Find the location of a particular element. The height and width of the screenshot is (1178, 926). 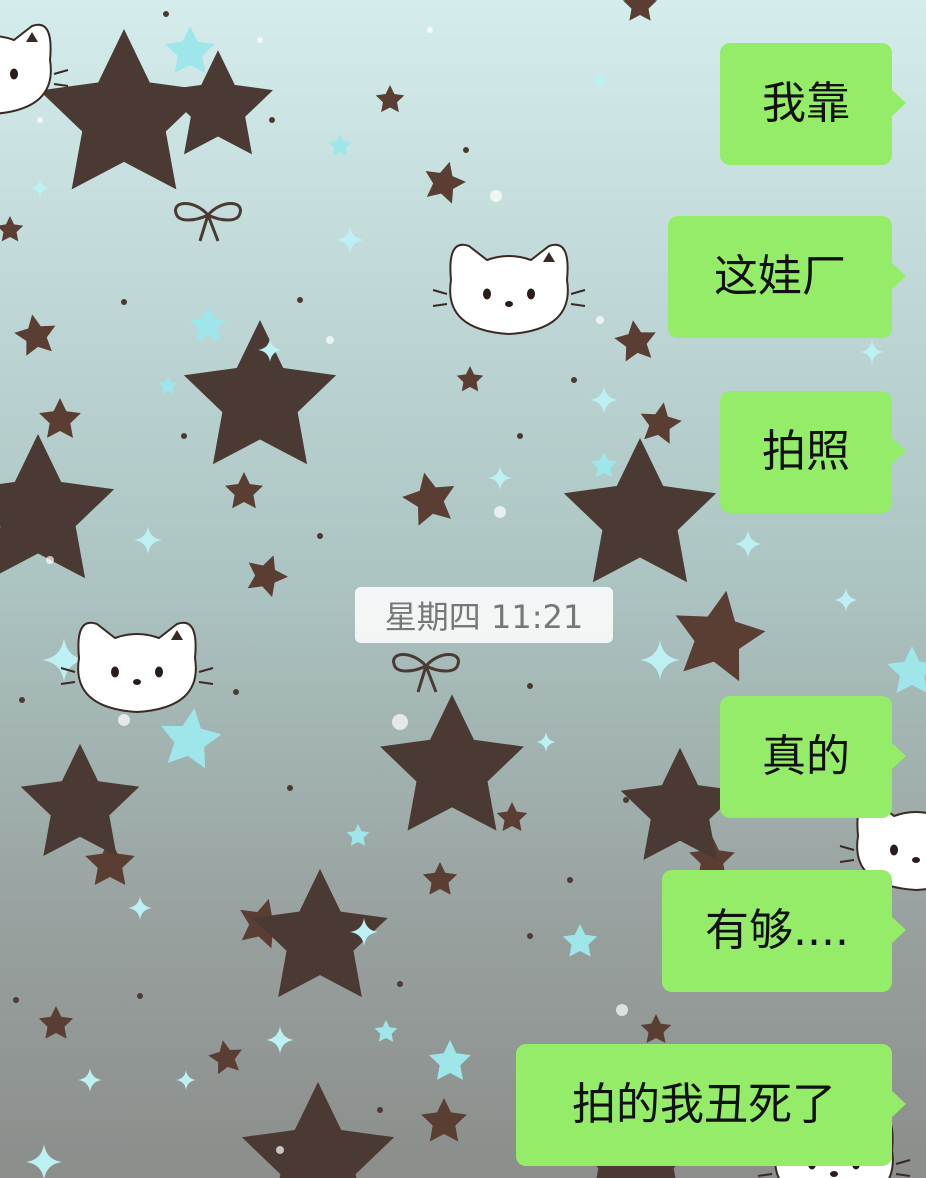

message-text: 拍的我丑死了 is located at coordinates (704, 1104).